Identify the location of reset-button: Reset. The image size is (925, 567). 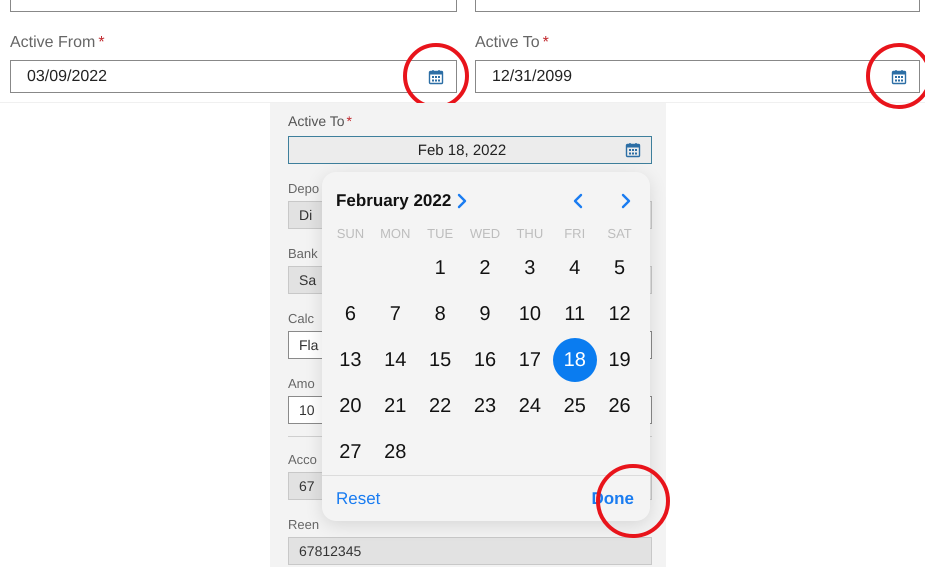
(358, 499).